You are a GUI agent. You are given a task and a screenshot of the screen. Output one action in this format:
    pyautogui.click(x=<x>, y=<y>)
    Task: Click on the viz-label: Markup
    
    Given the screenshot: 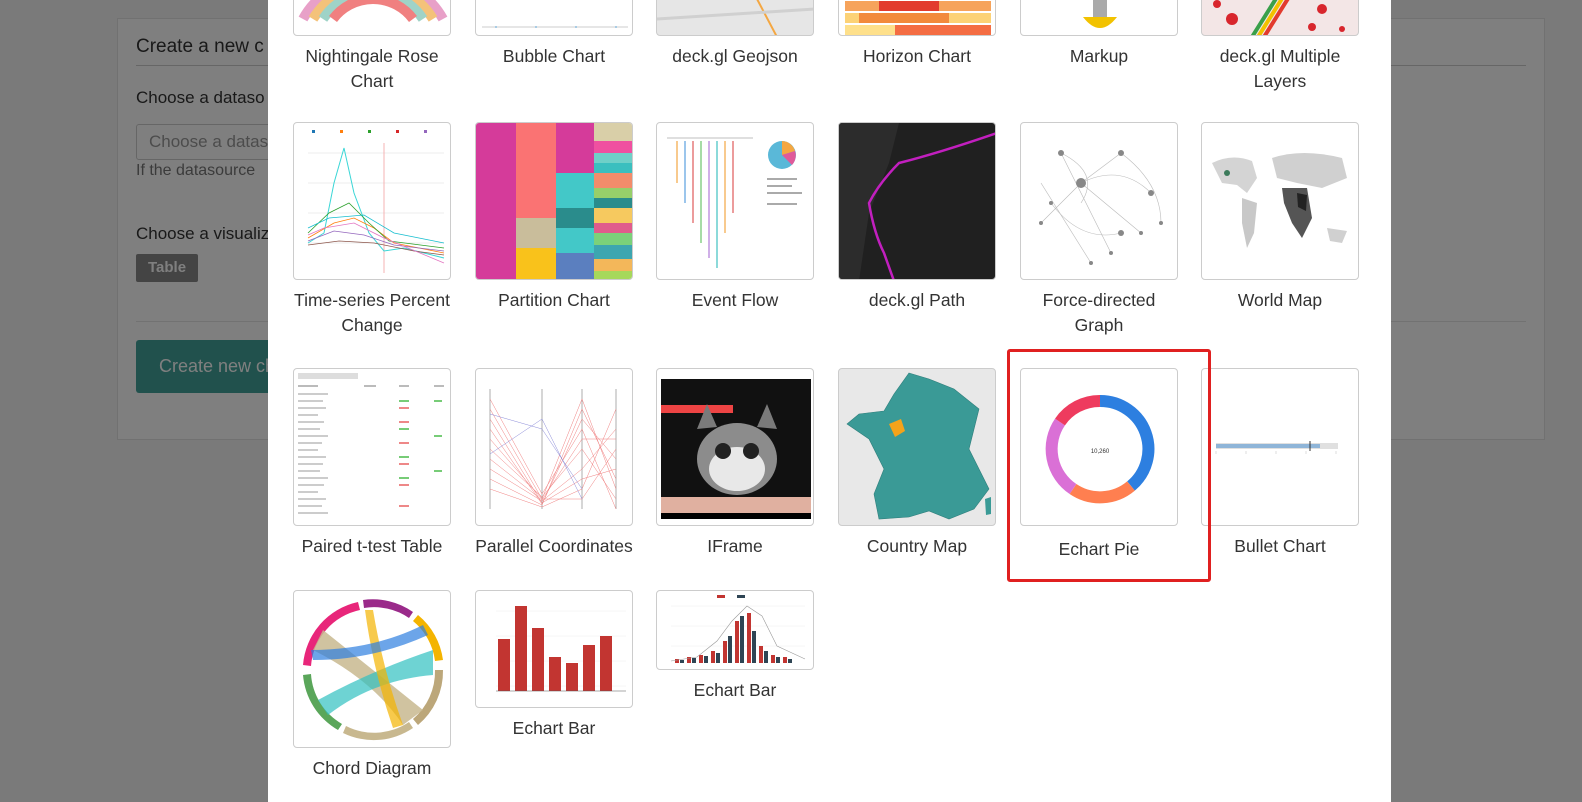 What is the action you would take?
    pyautogui.click(x=1099, y=56)
    